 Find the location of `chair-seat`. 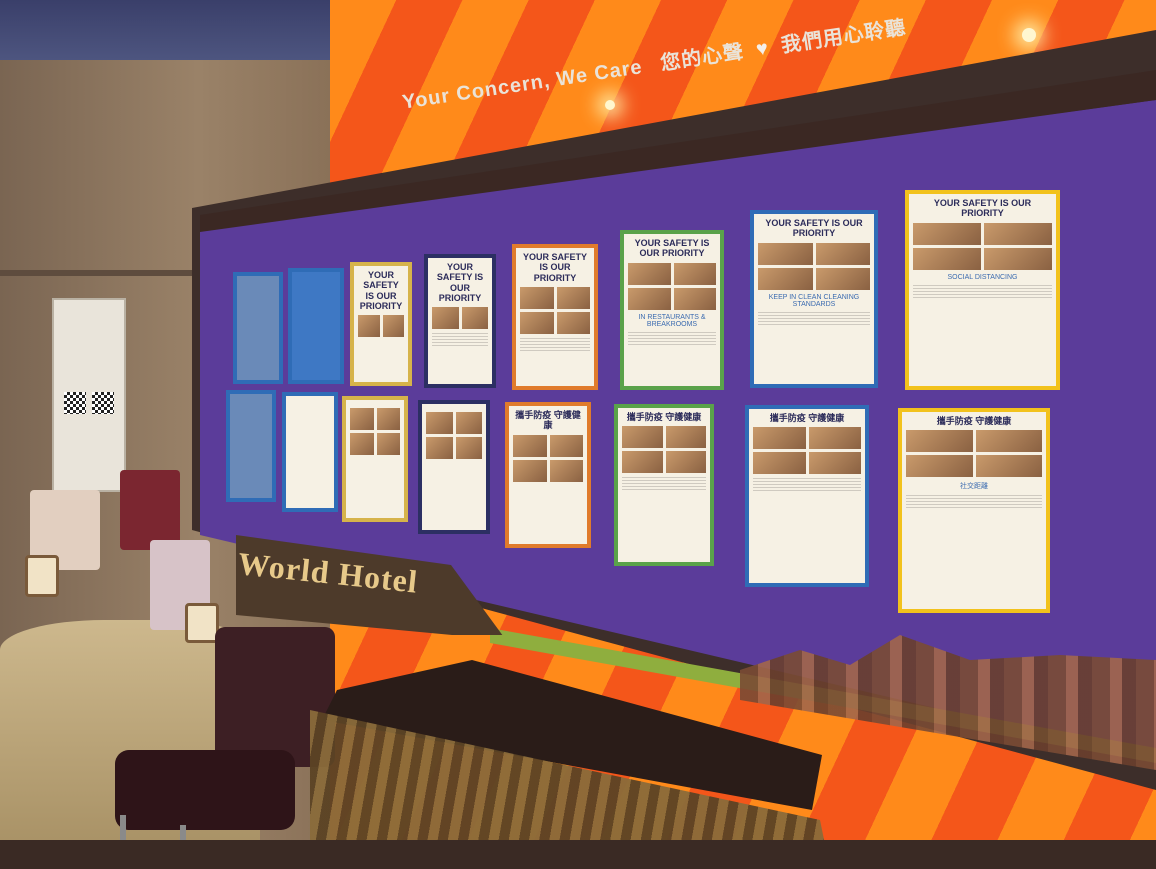

chair-seat is located at coordinates (205, 790).